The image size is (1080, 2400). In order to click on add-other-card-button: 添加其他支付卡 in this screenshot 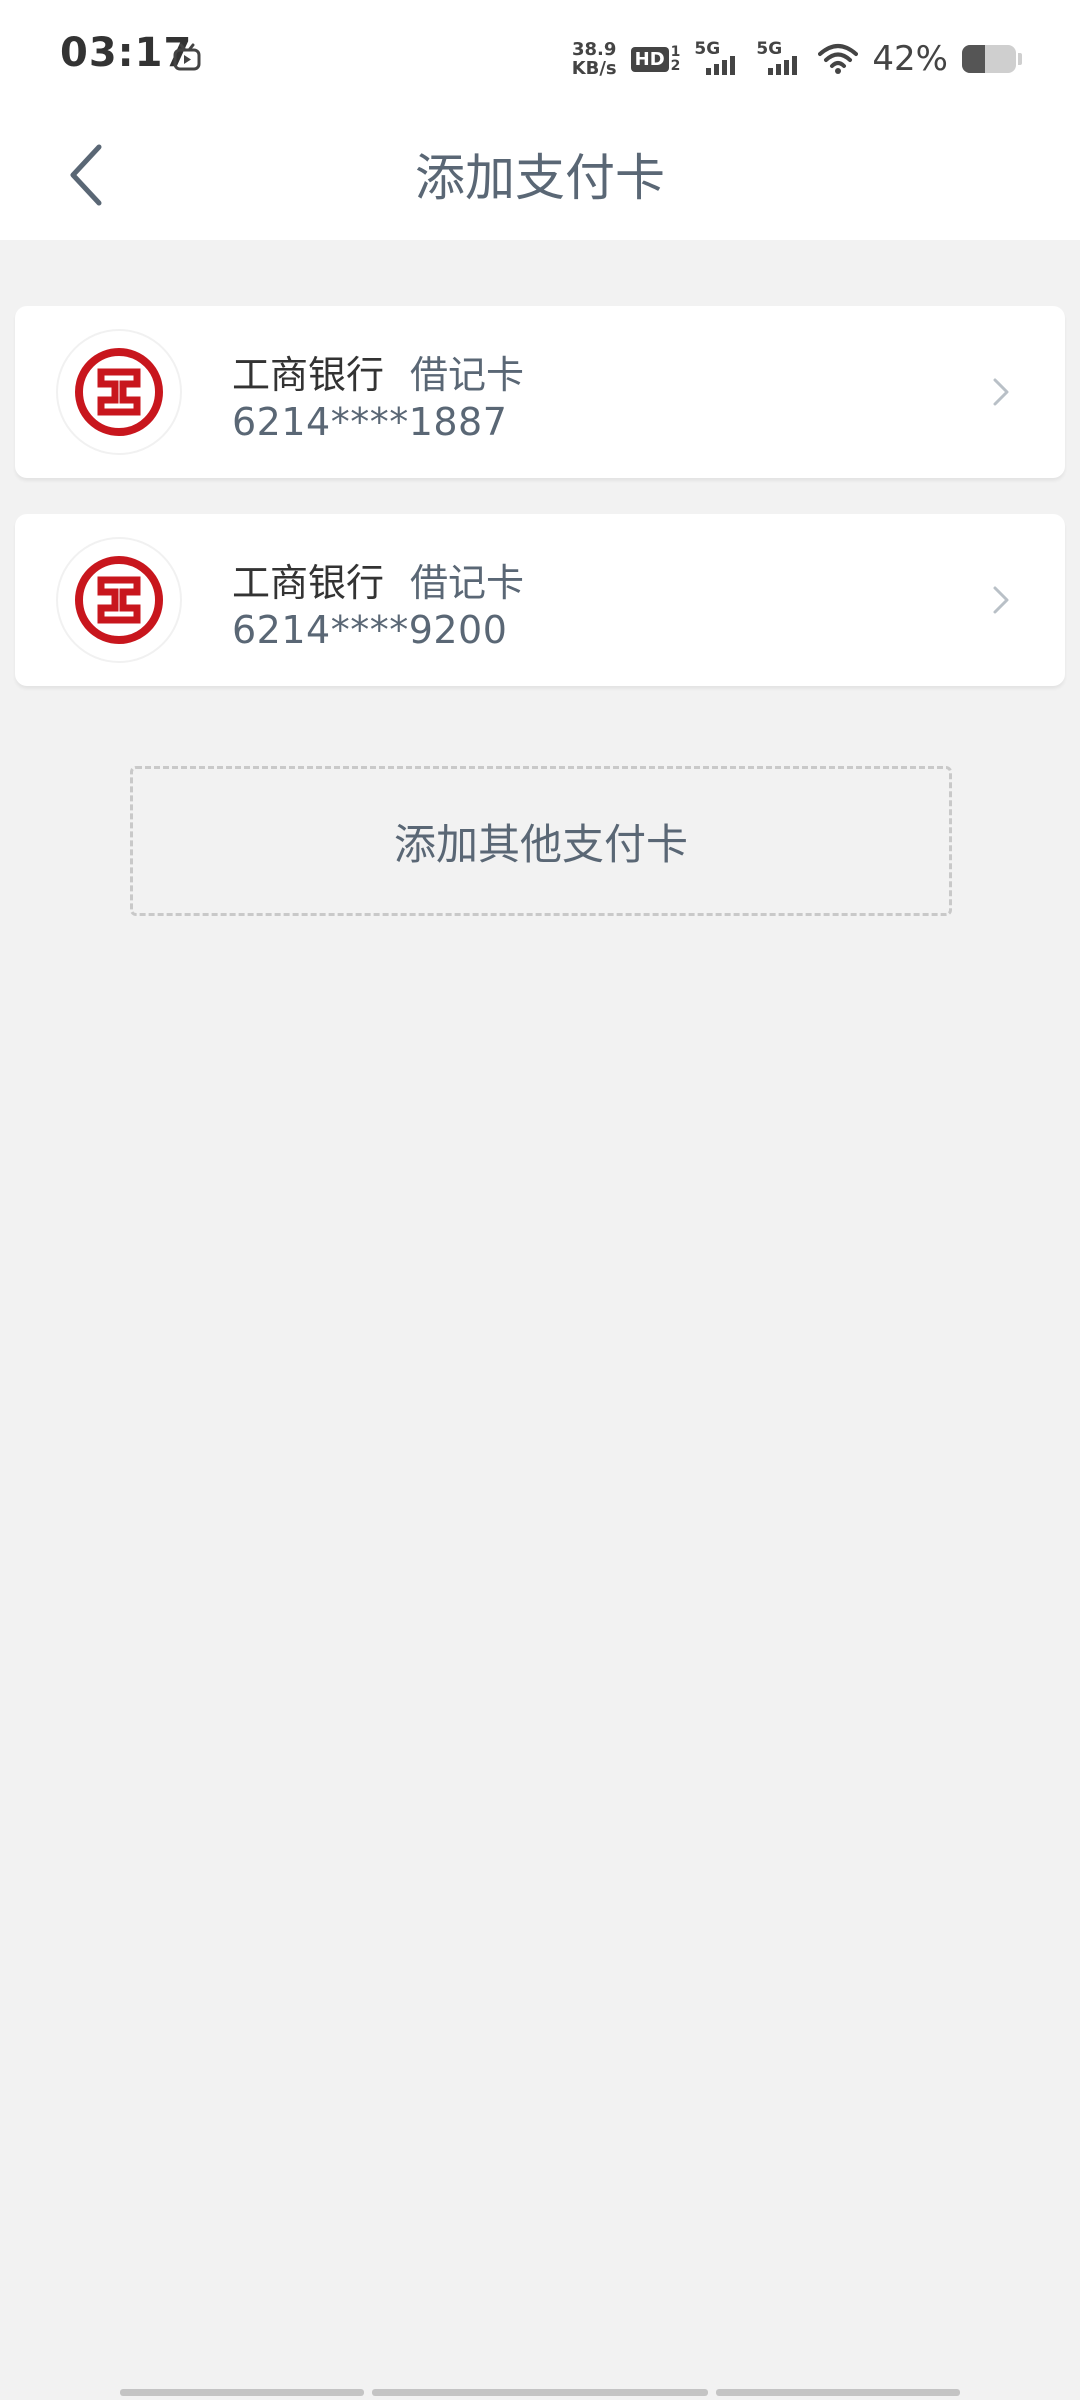, I will do `click(541, 841)`.